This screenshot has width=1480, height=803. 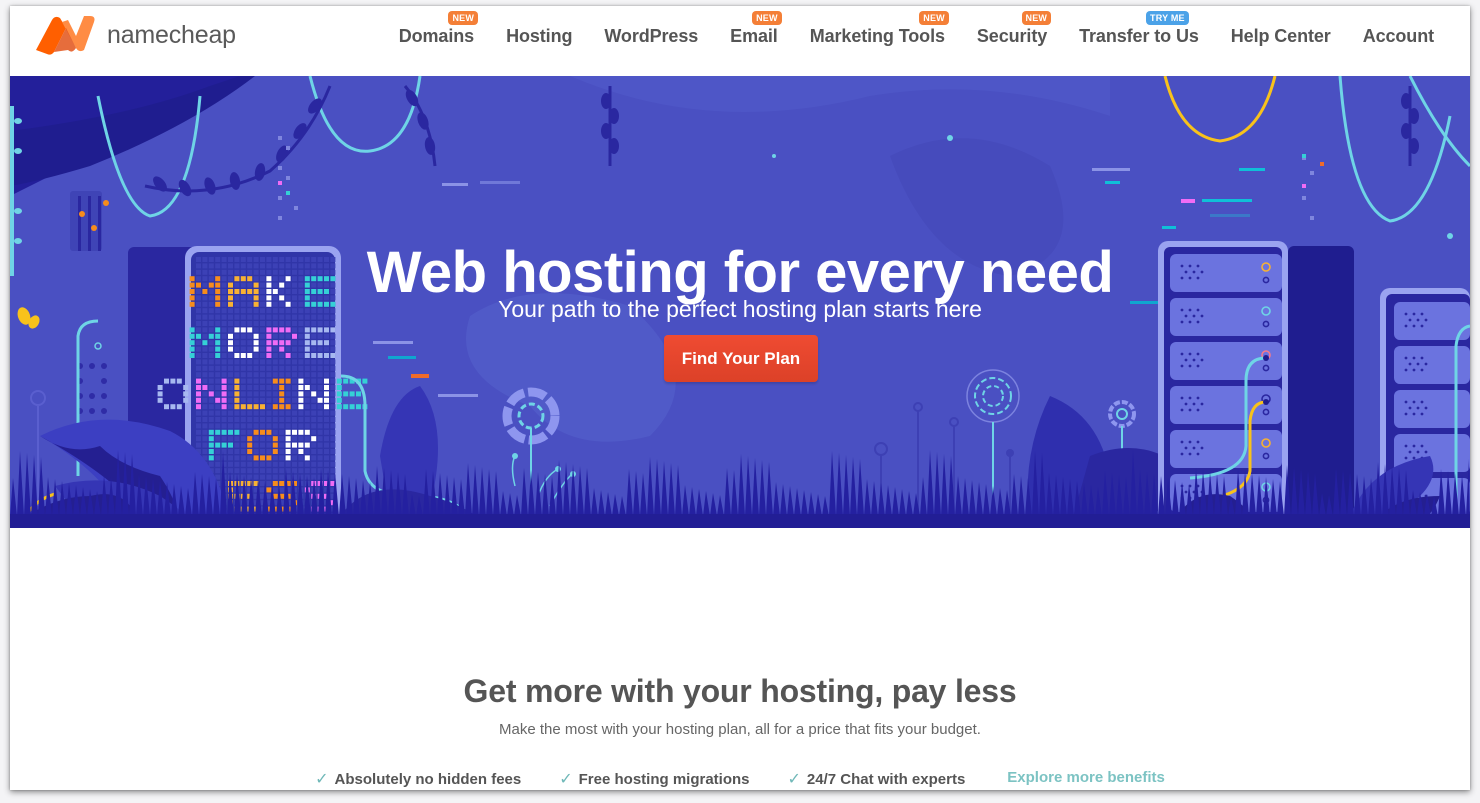 What do you see at coordinates (664, 779) in the screenshot?
I see `benefit-label: Free hosting migrations` at bounding box center [664, 779].